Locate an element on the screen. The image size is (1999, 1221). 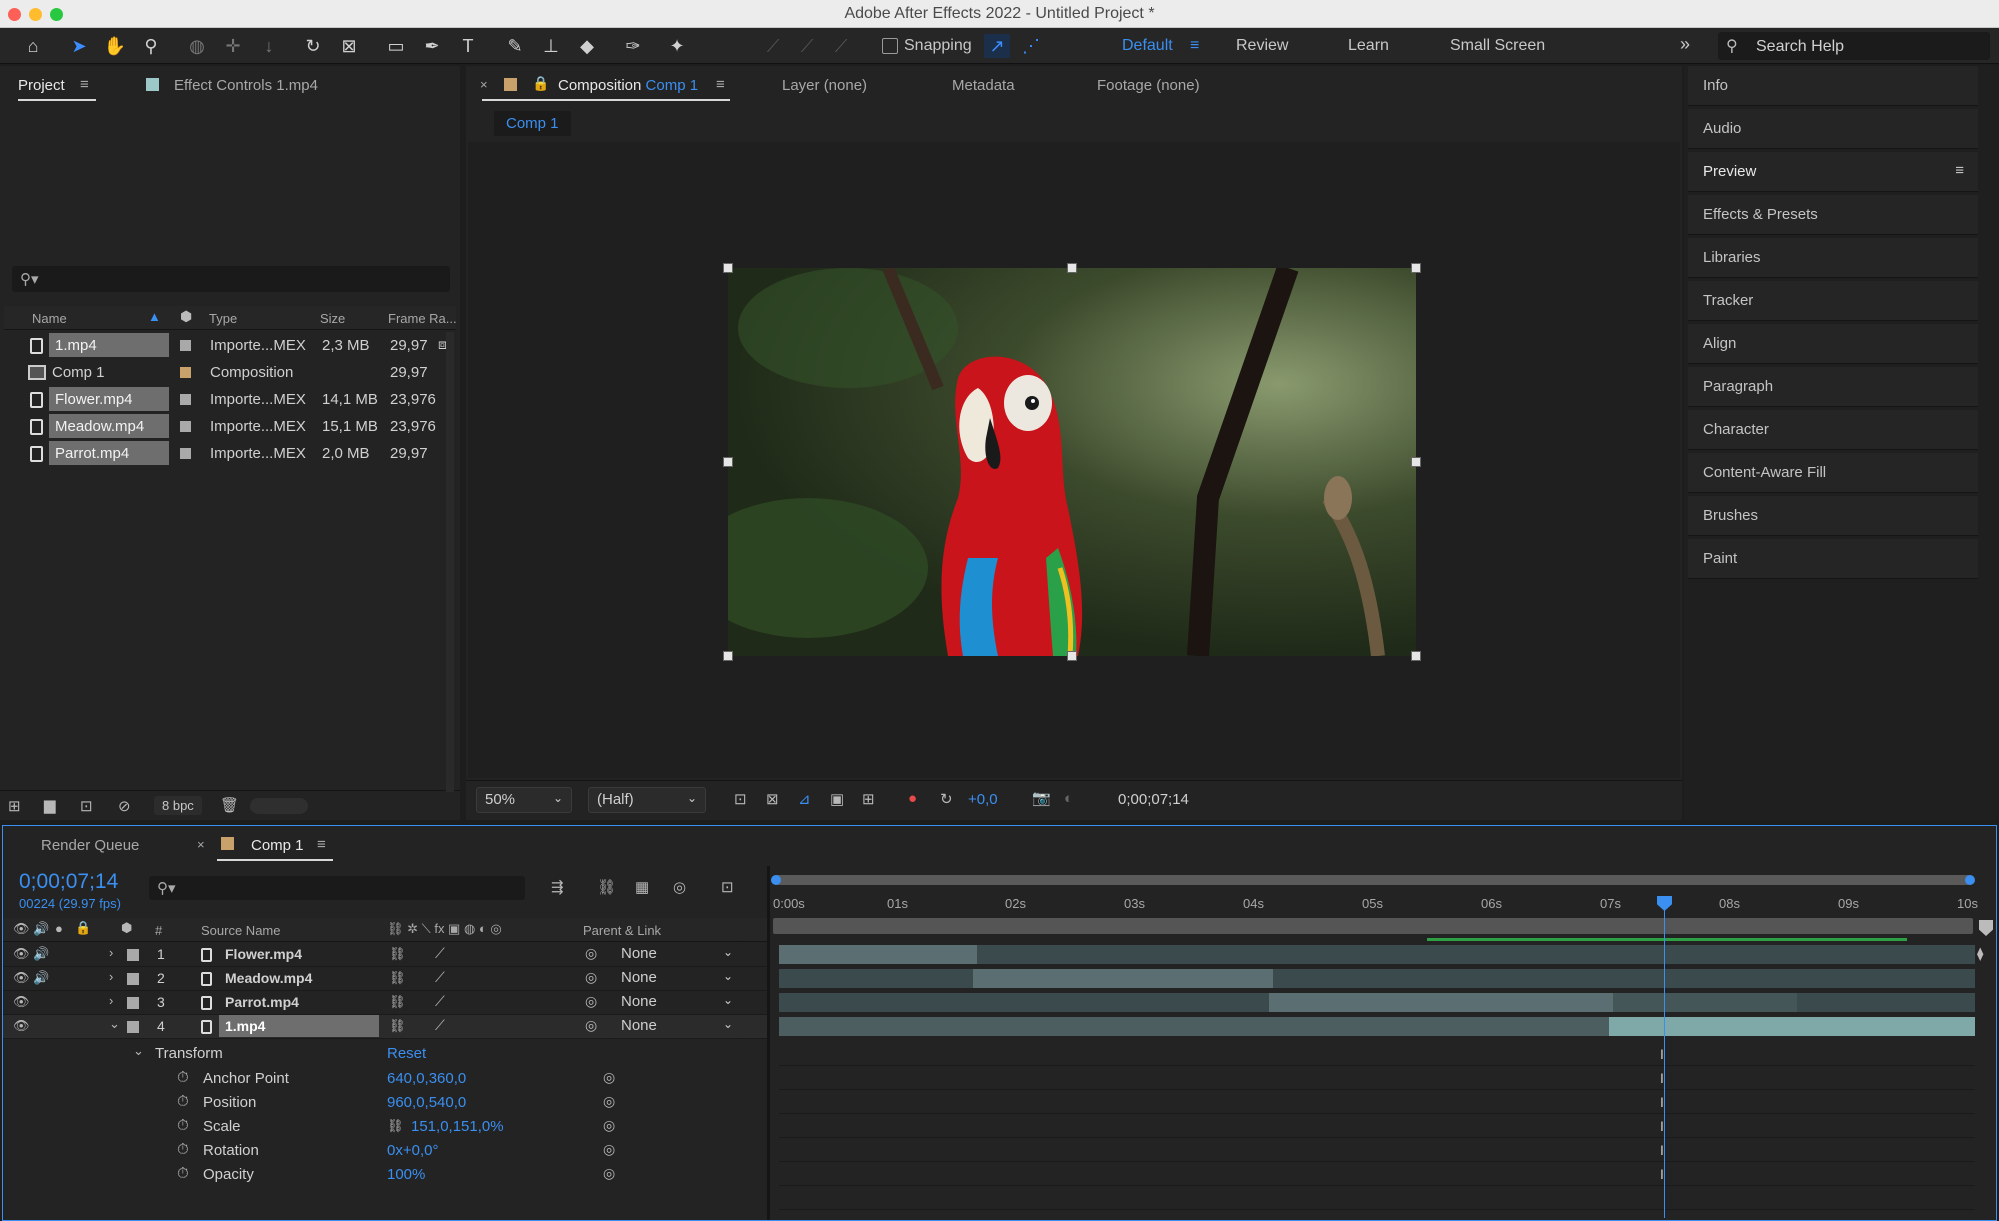
layer-bar-active-segment is located at coordinates (1123, 978).